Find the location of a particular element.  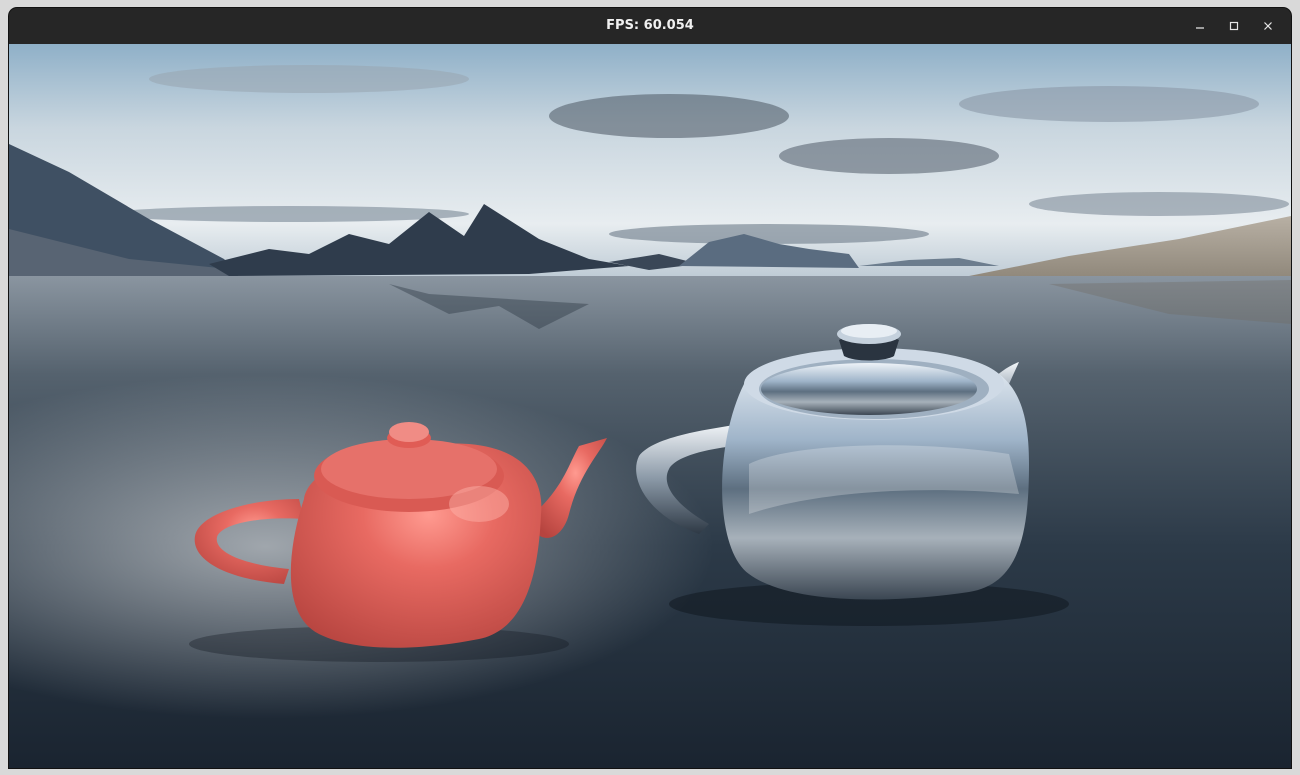

minimize-icon is located at coordinates (1200, 28).